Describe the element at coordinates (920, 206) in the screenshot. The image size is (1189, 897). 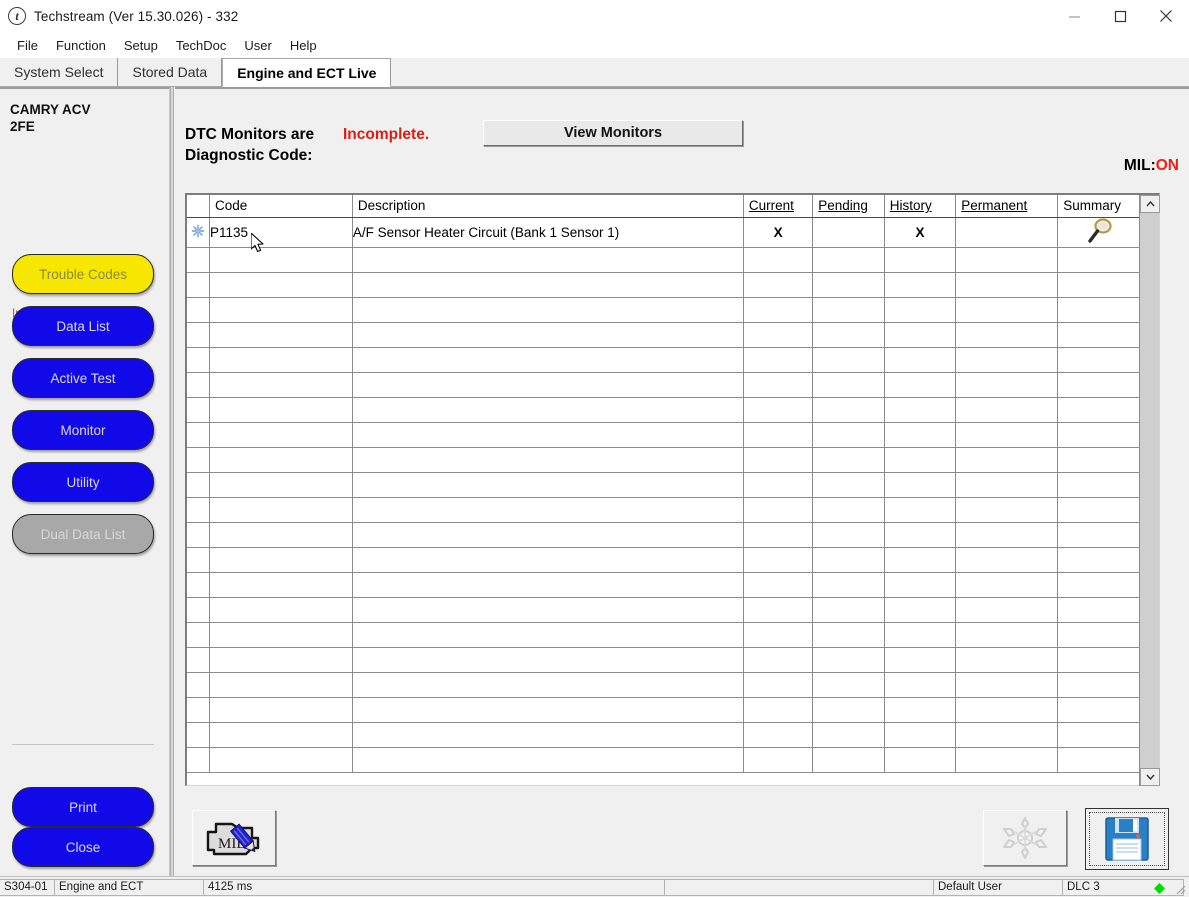
I see `column-header-history: History` at that location.